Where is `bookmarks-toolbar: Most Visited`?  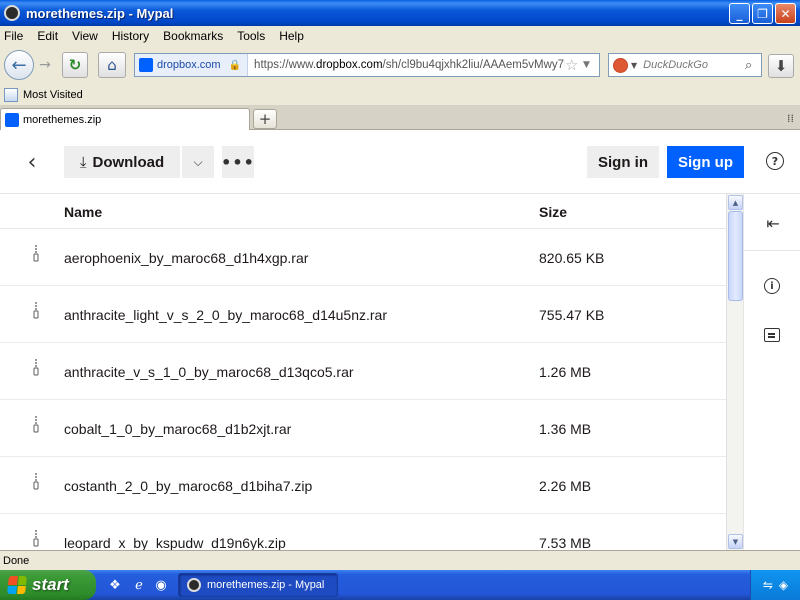
bookmarks-toolbar: Most Visited is located at coordinates (400, 95).